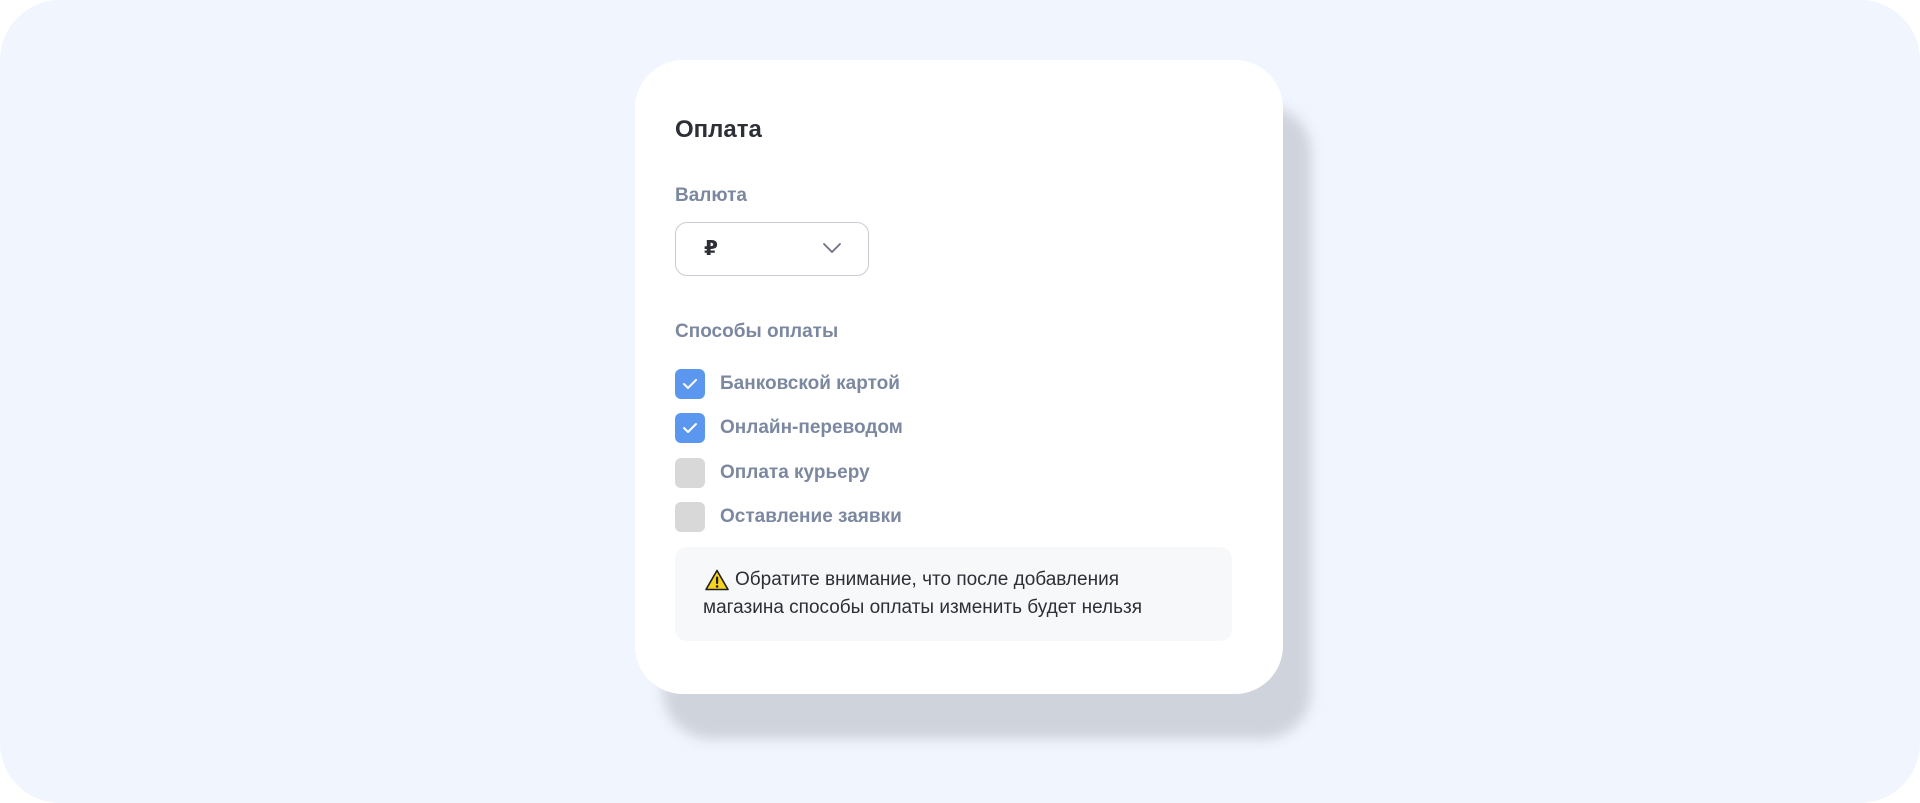 This screenshot has height=803, width=1920. Describe the element at coordinates (757, 331) in the screenshot. I see `payment-methods-label: Способы оплаты` at that location.